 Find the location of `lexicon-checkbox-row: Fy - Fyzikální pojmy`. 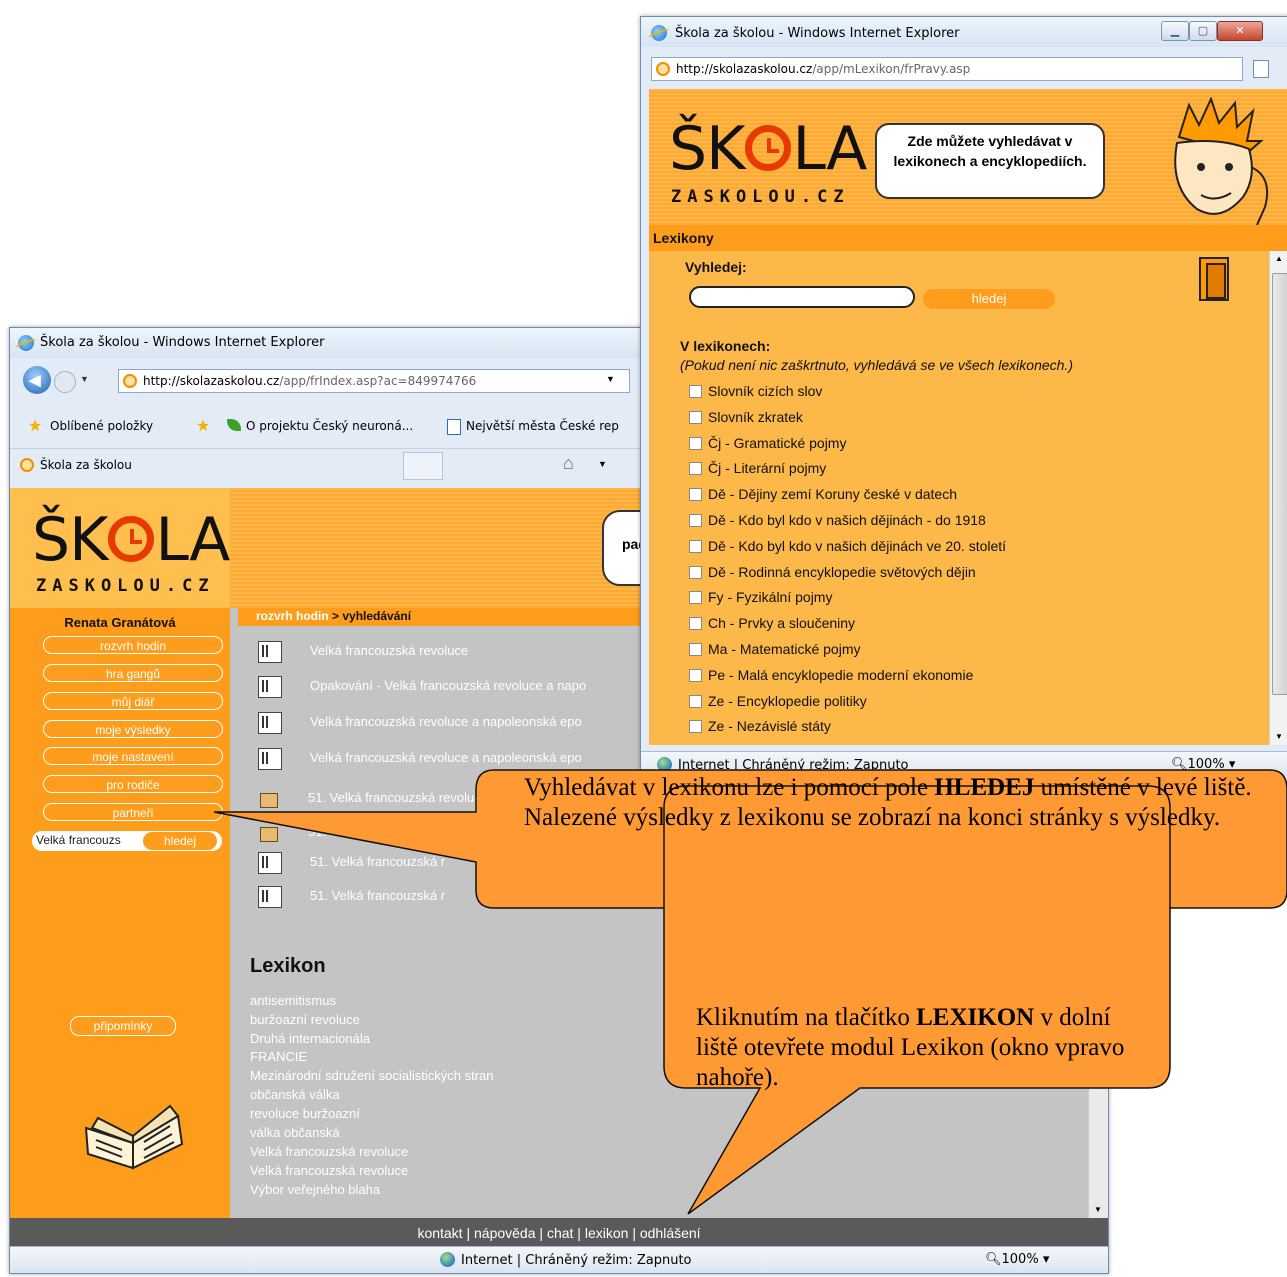

lexicon-checkbox-row: Fy - Fyzikální pojmy is located at coordinates (760, 597).